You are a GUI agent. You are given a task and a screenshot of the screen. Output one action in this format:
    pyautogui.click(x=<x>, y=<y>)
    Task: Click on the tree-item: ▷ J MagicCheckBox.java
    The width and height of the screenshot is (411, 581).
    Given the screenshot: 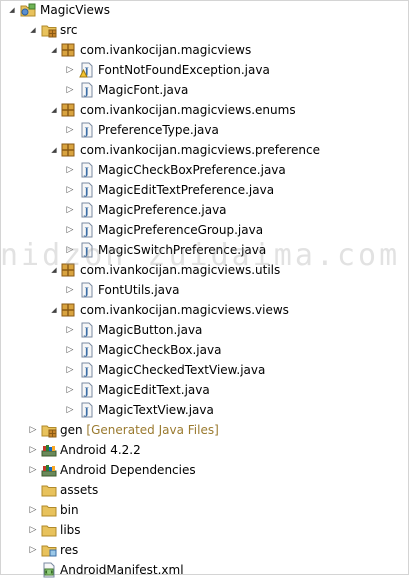 What is the action you would take?
    pyautogui.click(x=205, y=350)
    